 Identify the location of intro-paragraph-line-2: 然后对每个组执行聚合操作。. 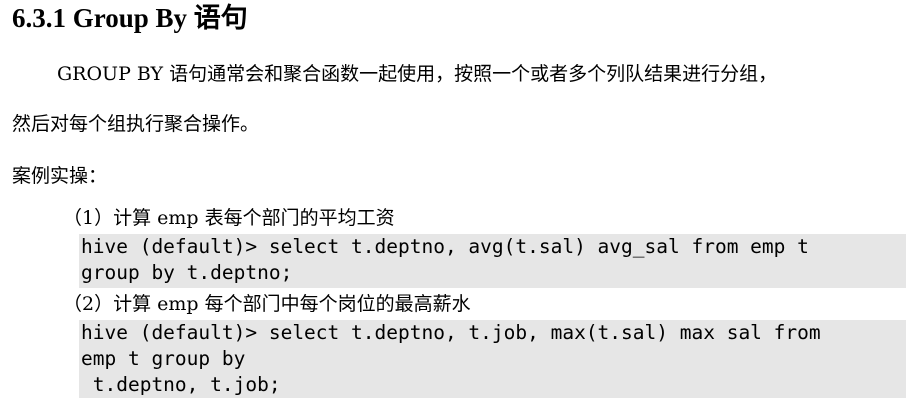
(136, 124).